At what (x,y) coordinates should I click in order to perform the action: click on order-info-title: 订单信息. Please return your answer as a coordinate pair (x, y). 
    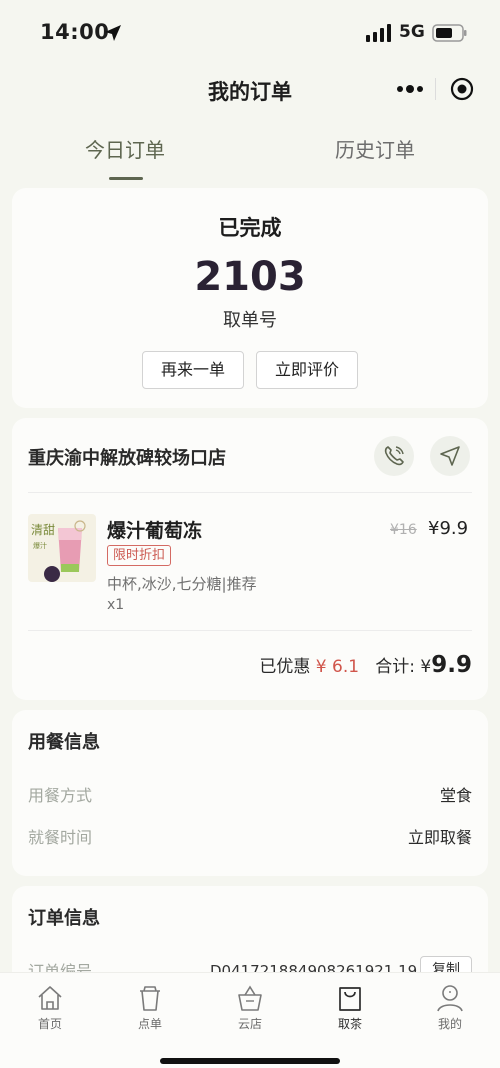
    Looking at the image, I should click on (64, 918).